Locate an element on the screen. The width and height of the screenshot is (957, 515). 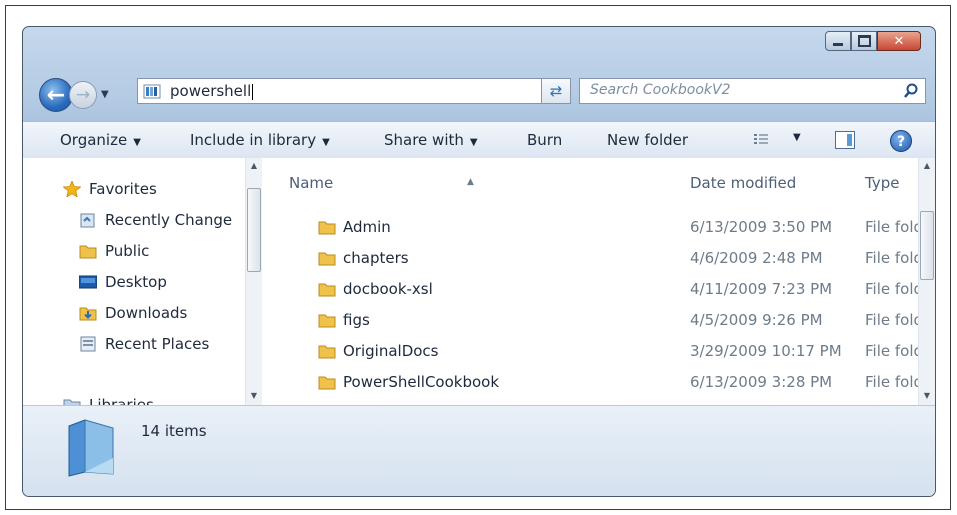
text-cursor is located at coordinates (253, 91).